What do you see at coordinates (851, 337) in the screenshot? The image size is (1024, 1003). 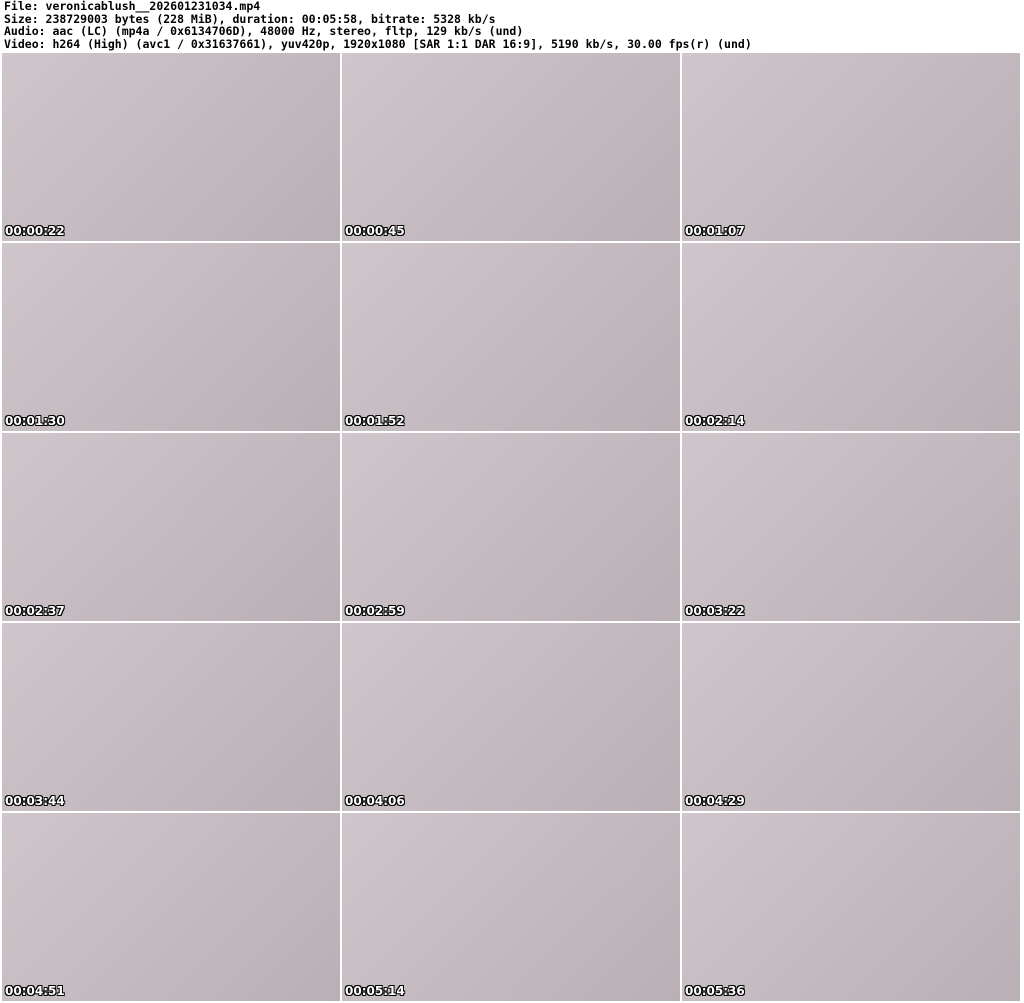 I see `video-thumbnail: 00:02:14` at bounding box center [851, 337].